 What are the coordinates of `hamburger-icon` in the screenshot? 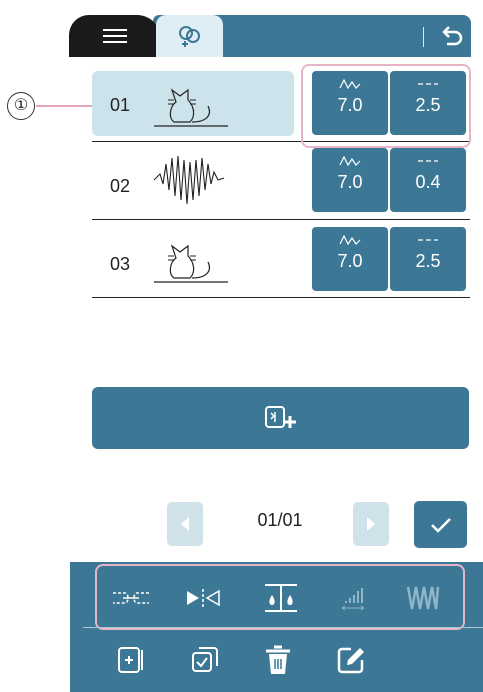 It's located at (115, 36).